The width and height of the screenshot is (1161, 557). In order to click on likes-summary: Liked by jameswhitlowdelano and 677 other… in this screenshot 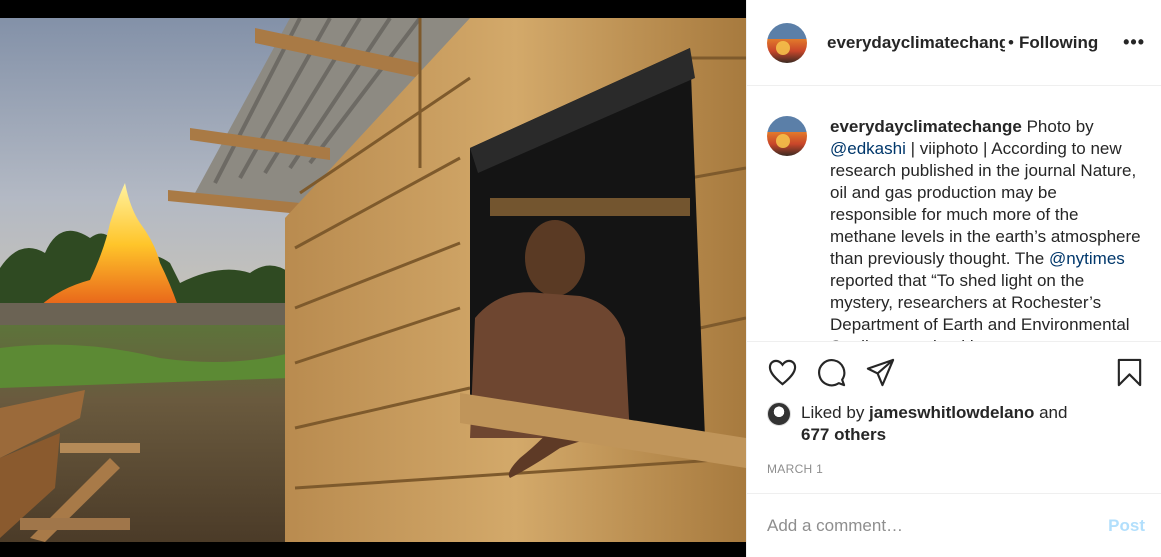, I will do `click(954, 424)`.